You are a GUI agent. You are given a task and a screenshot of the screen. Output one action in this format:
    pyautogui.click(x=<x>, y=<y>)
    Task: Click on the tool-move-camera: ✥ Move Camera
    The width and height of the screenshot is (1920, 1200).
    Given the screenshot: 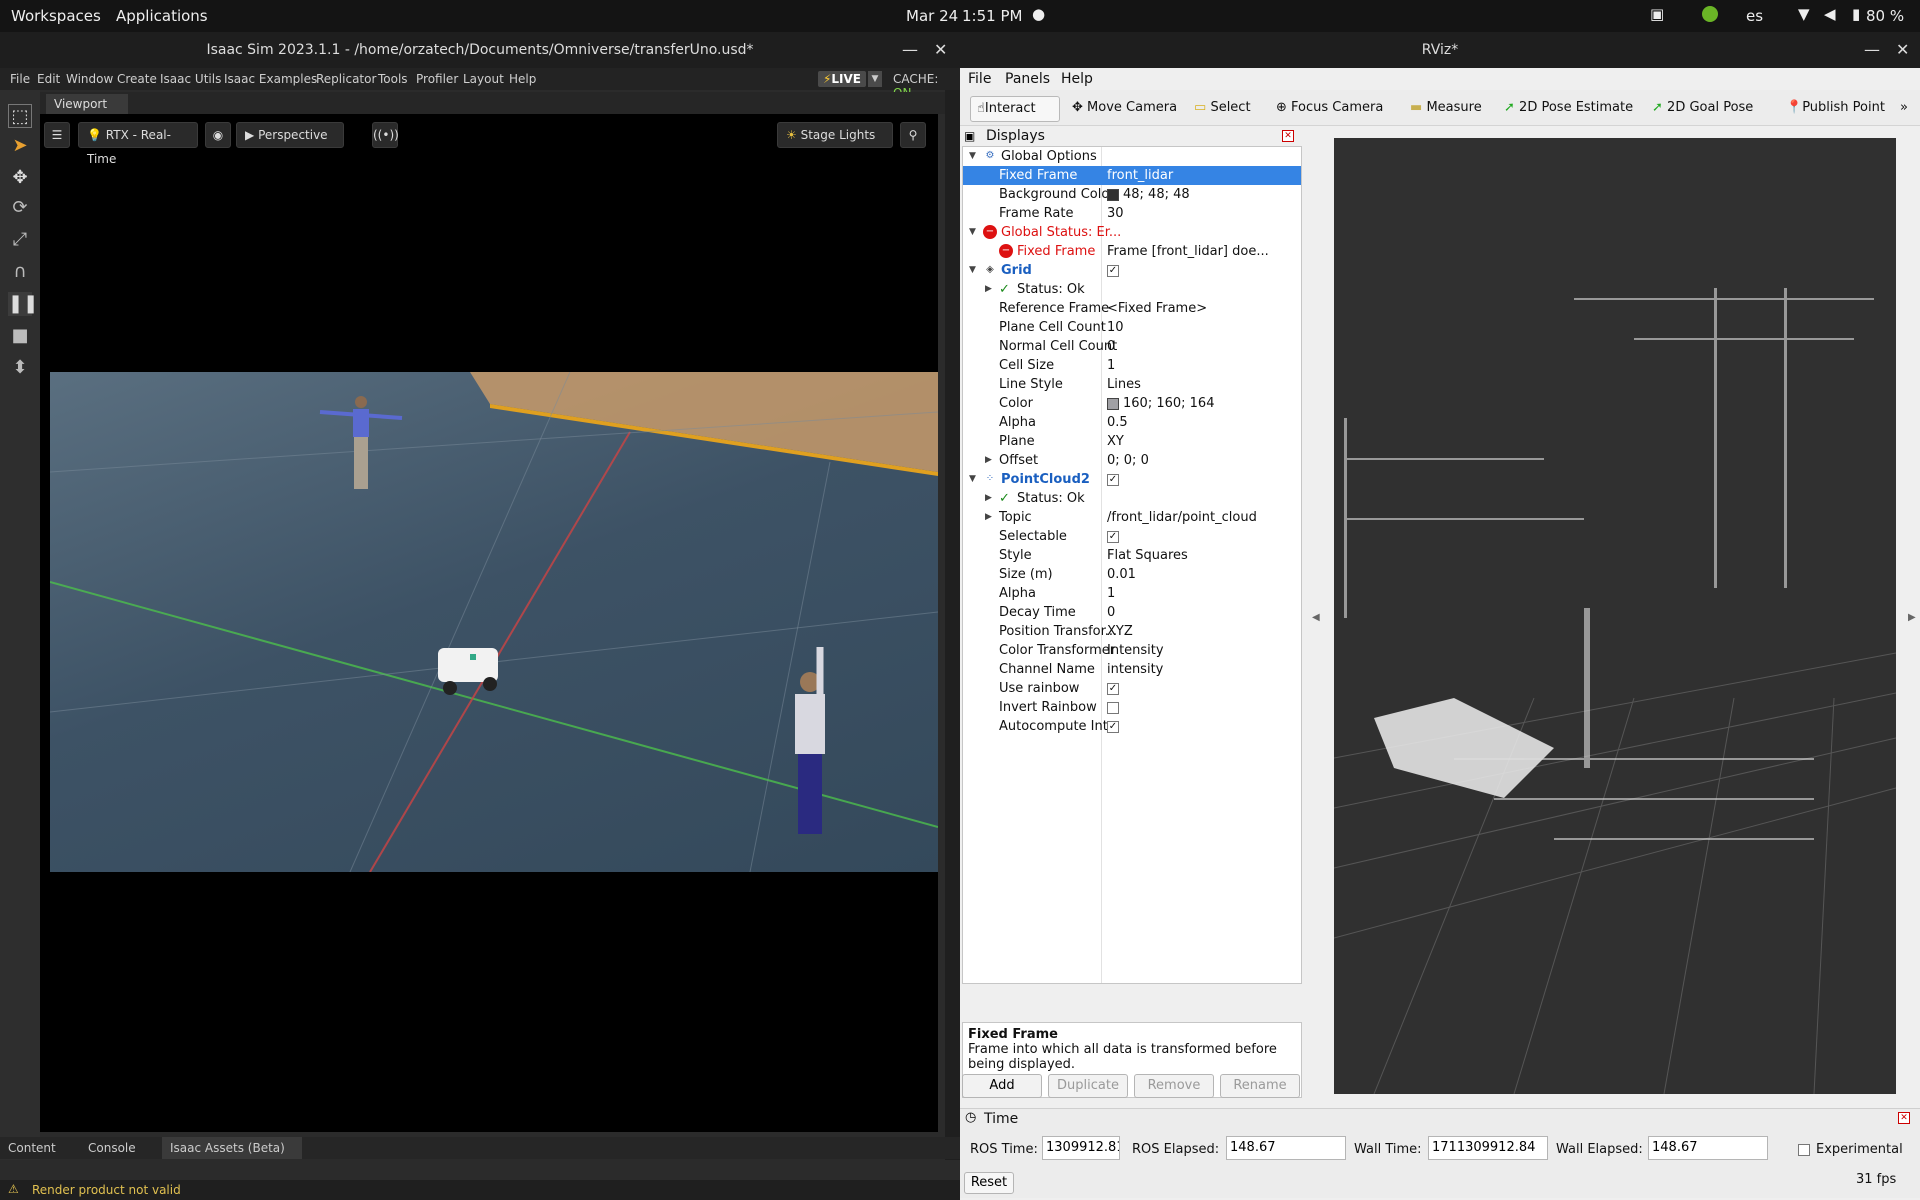 What is the action you would take?
    pyautogui.click(x=1124, y=109)
    